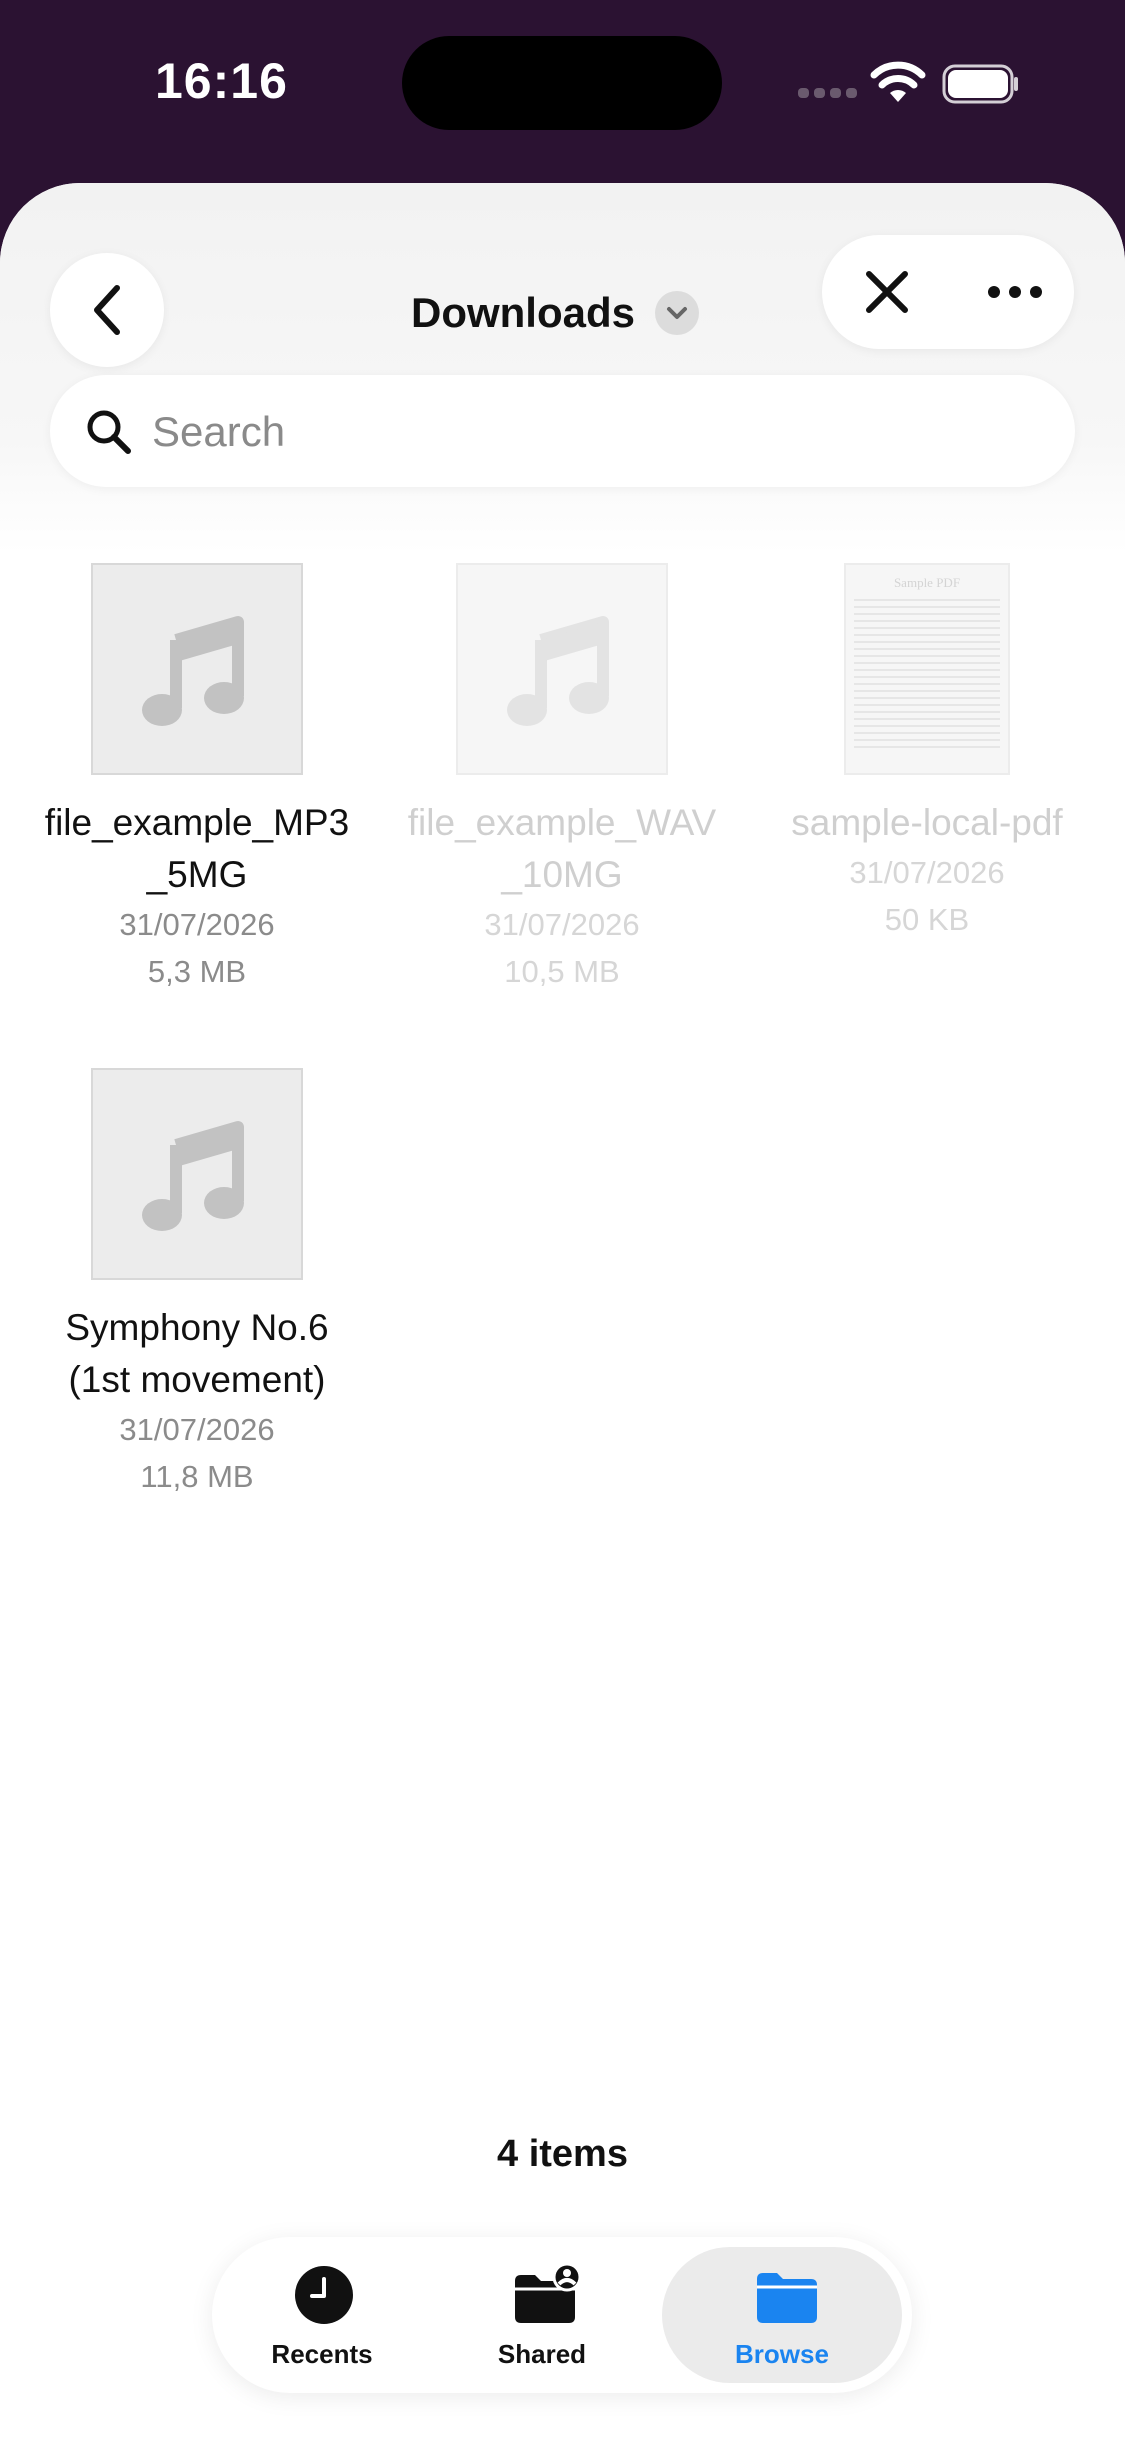 The width and height of the screenshot is (1125, 2444). I want to click on status-time: 16:16, so click(221, 81).